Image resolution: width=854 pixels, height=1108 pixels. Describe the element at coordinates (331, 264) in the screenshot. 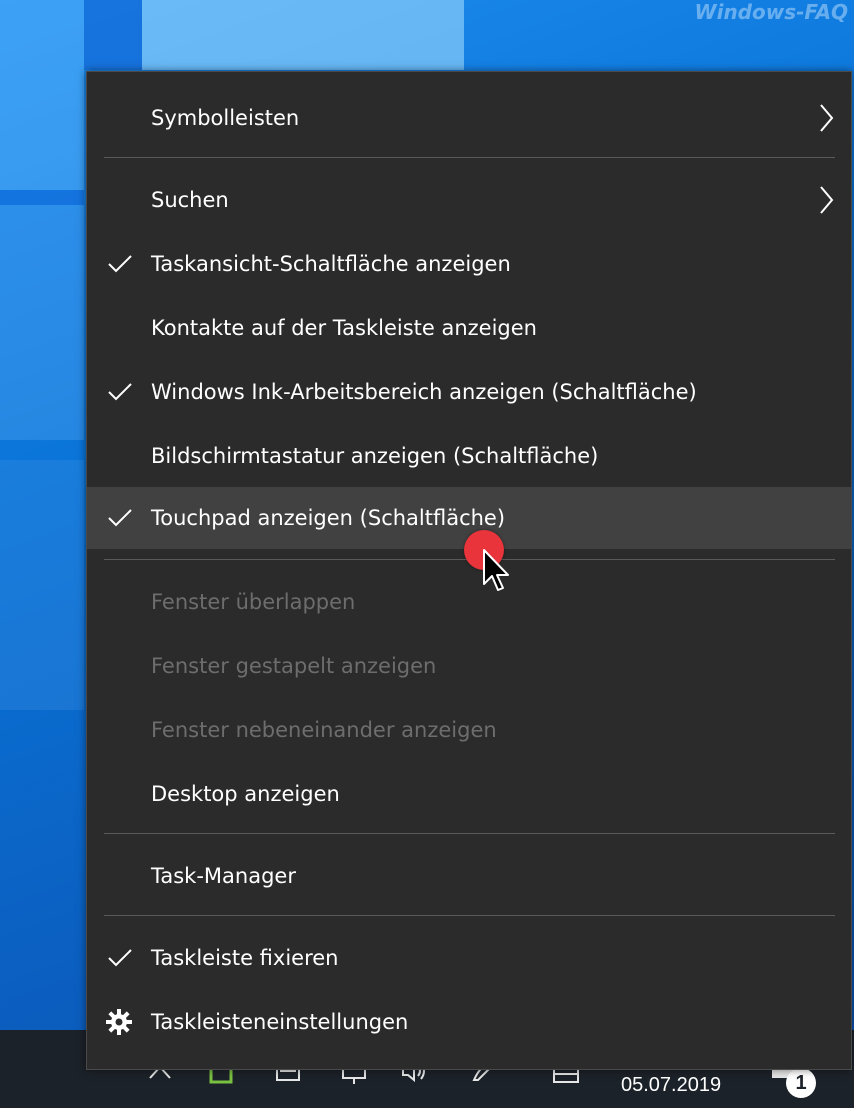

I see `menu-item-label: Taskansicht-Schaltfläche anzeigen` at that location.